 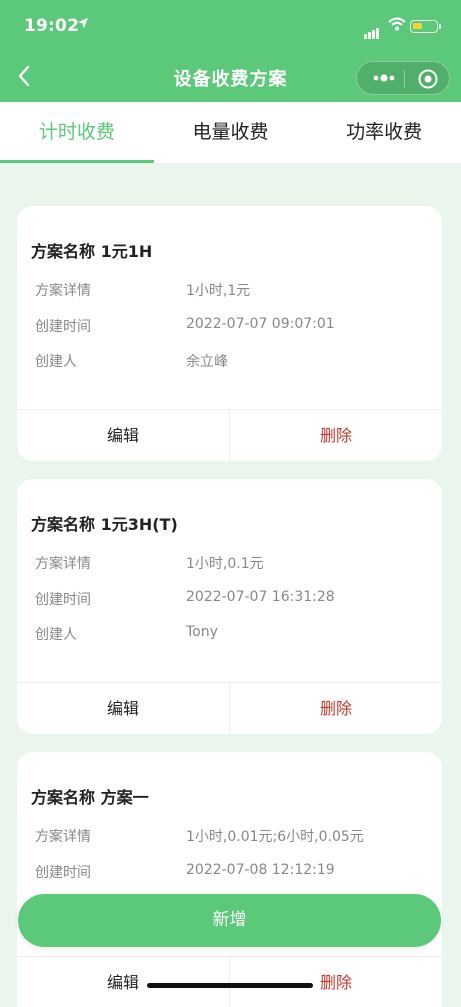 I want to click on created-time-row: 创建时间 2022-07-07 09:07:01, so click(x=185, y=326).